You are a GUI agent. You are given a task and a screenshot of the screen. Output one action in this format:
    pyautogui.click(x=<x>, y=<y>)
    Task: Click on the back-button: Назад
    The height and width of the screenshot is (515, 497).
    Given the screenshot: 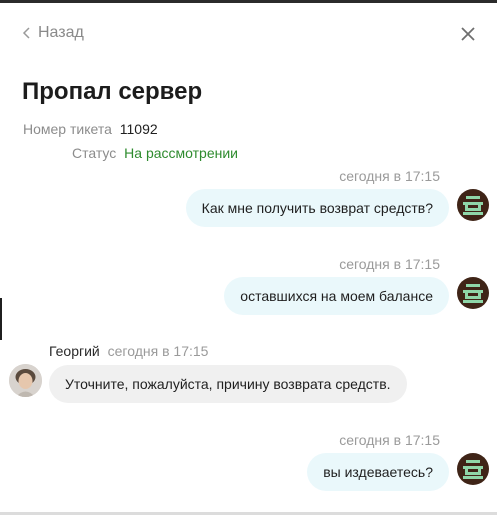 What is the action you would take?
    pyautogui.click(x=52, y=33)
    